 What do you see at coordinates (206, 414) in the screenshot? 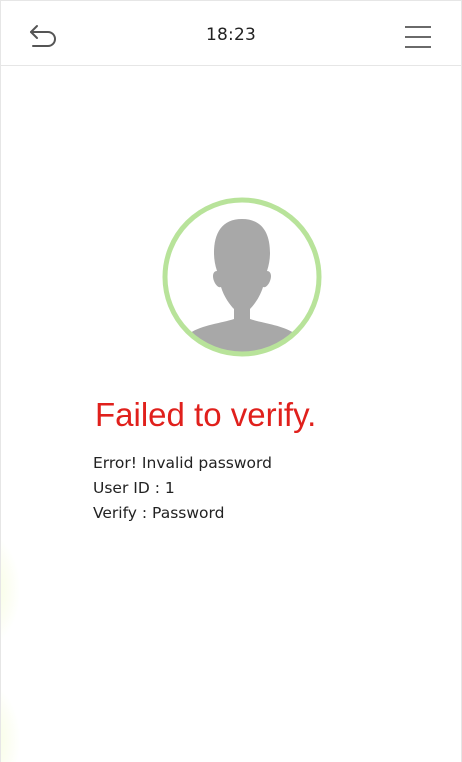
I see `verification-failed-title: Failed to verify.` at bounding box center [206, 414].